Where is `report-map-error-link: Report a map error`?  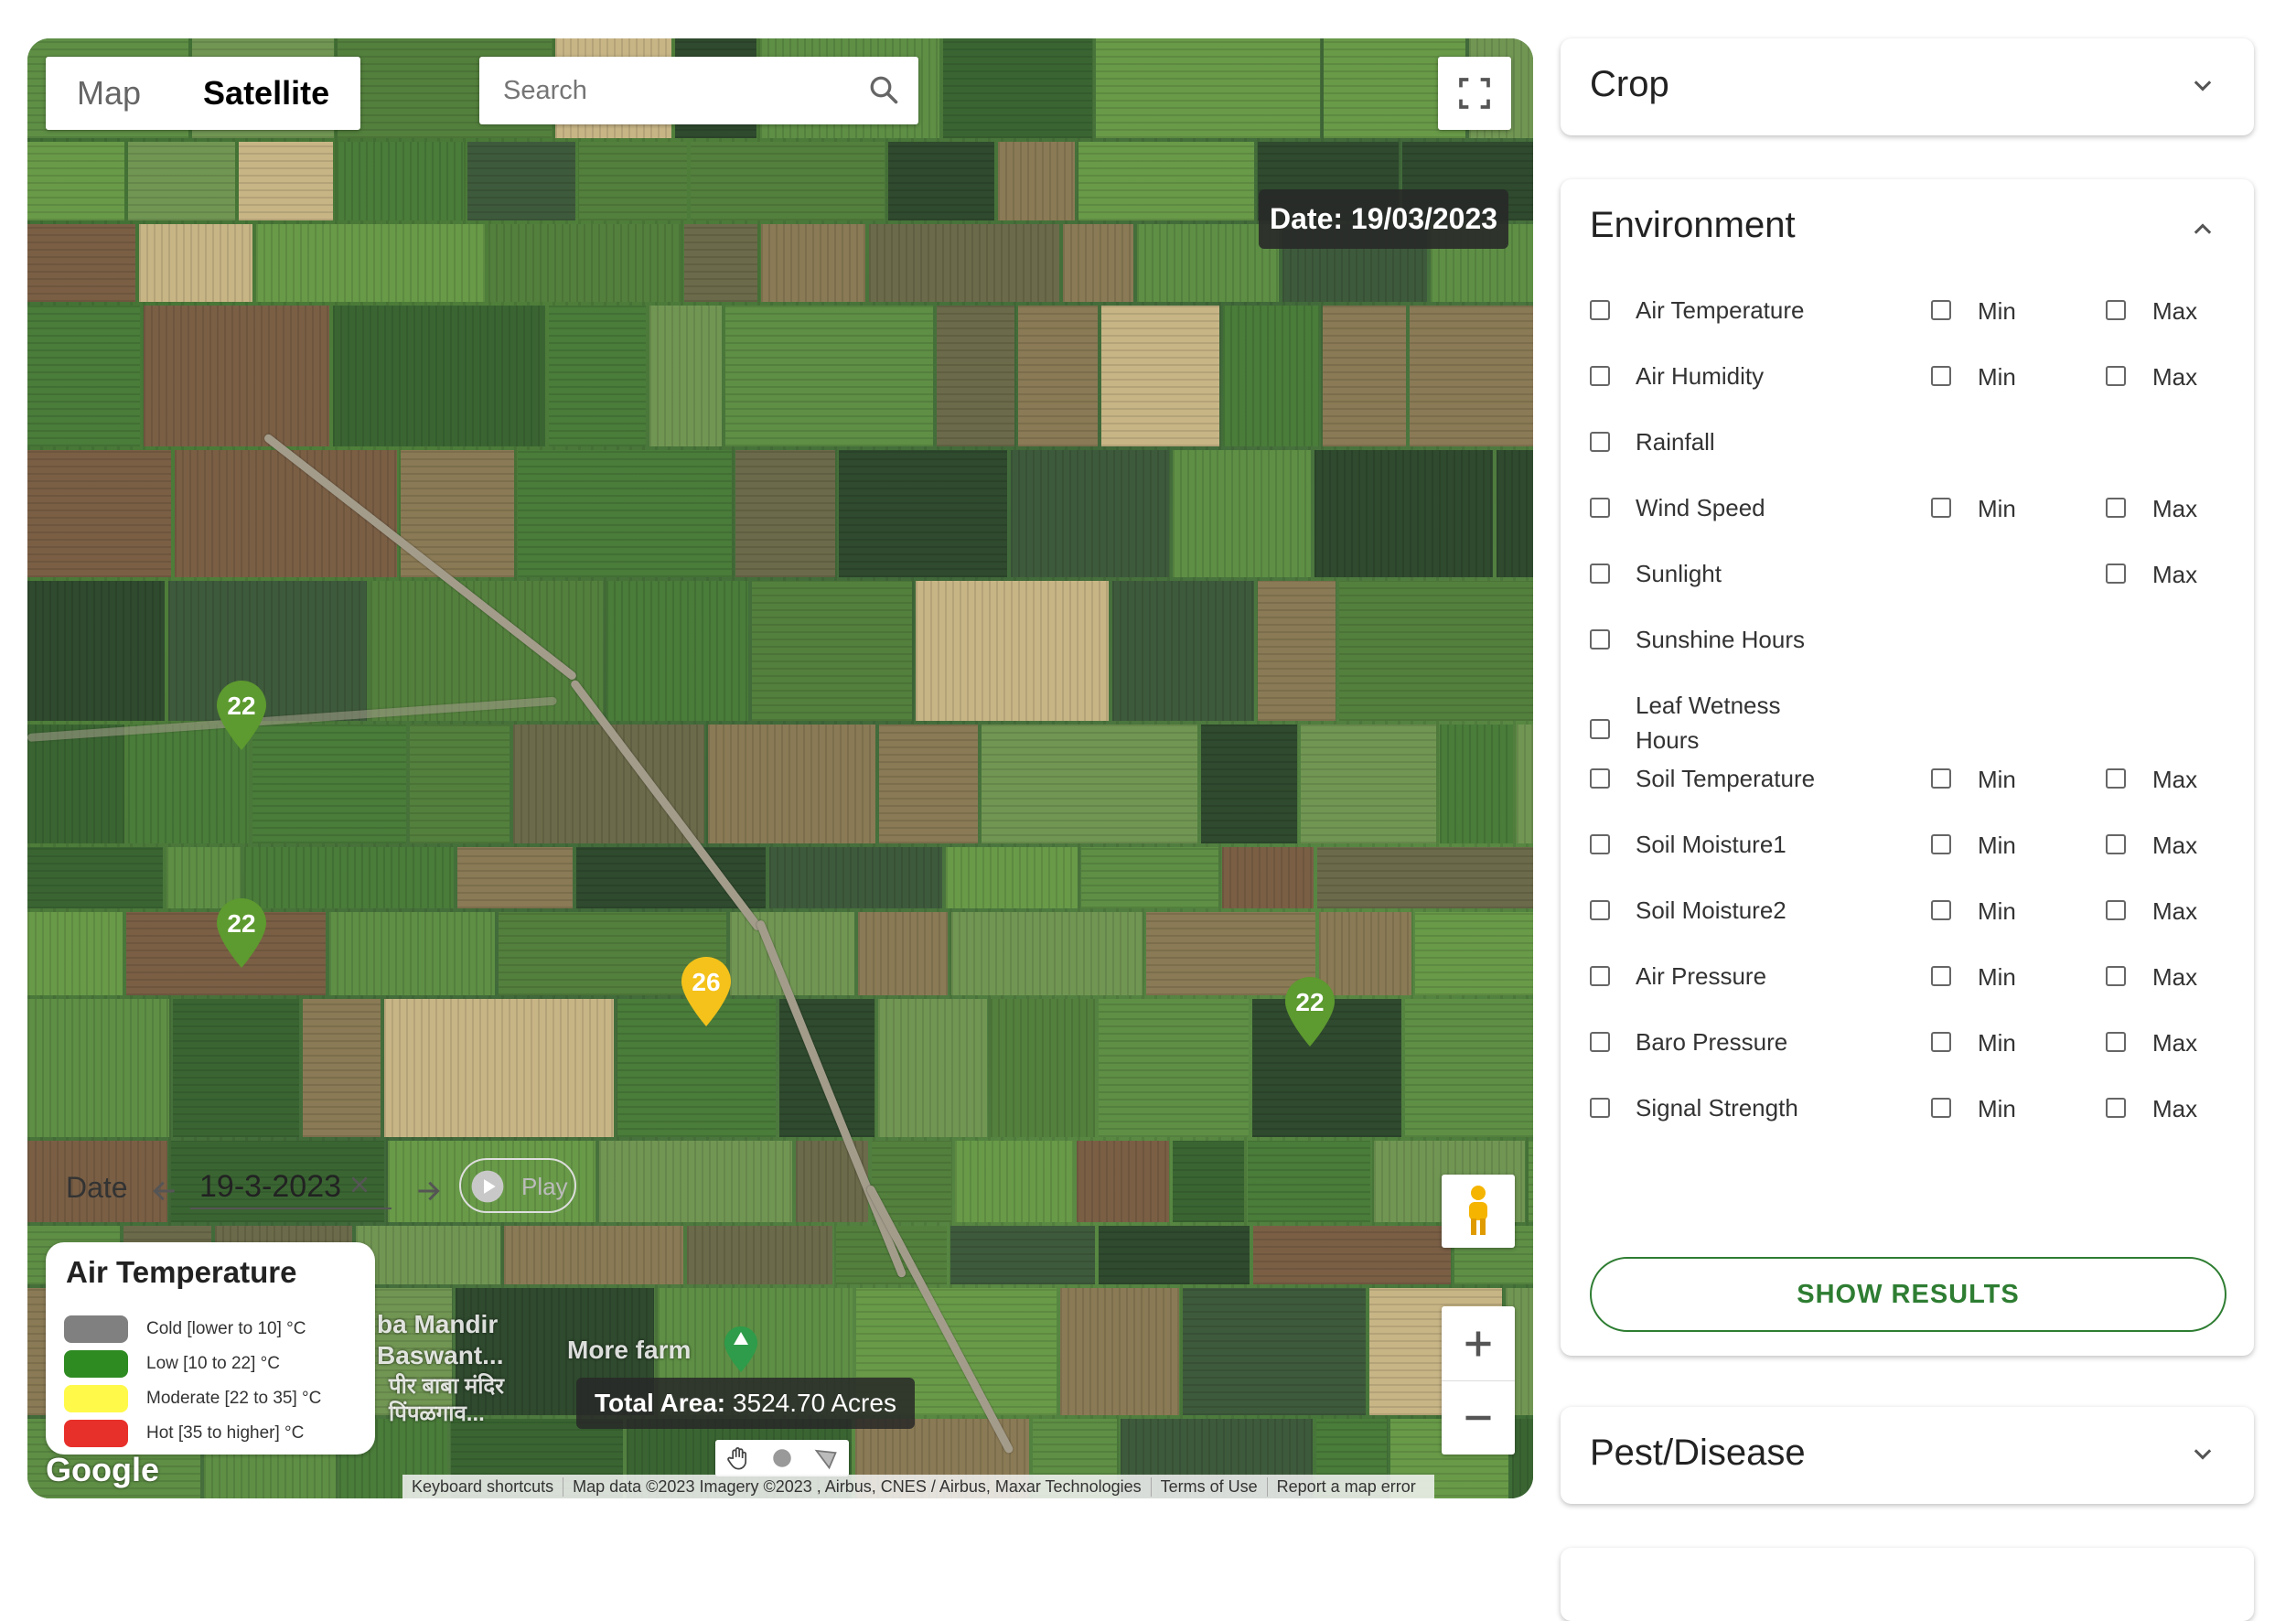
report-map-error-link: Report a map error is located at coordinates (1346, 1487).